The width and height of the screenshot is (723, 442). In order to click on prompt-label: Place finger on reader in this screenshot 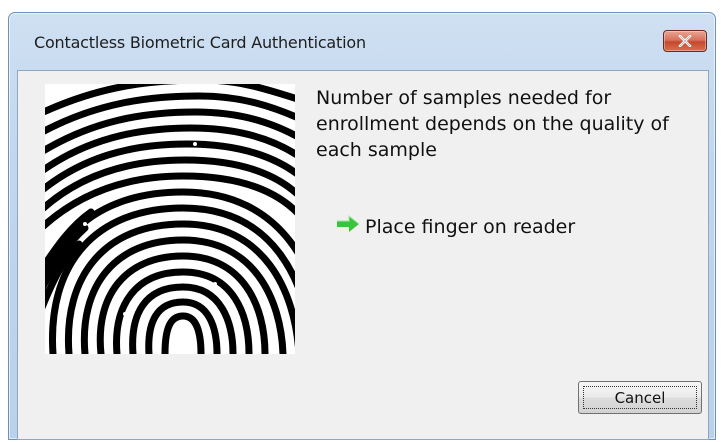, I will do `click(470, 226)`.